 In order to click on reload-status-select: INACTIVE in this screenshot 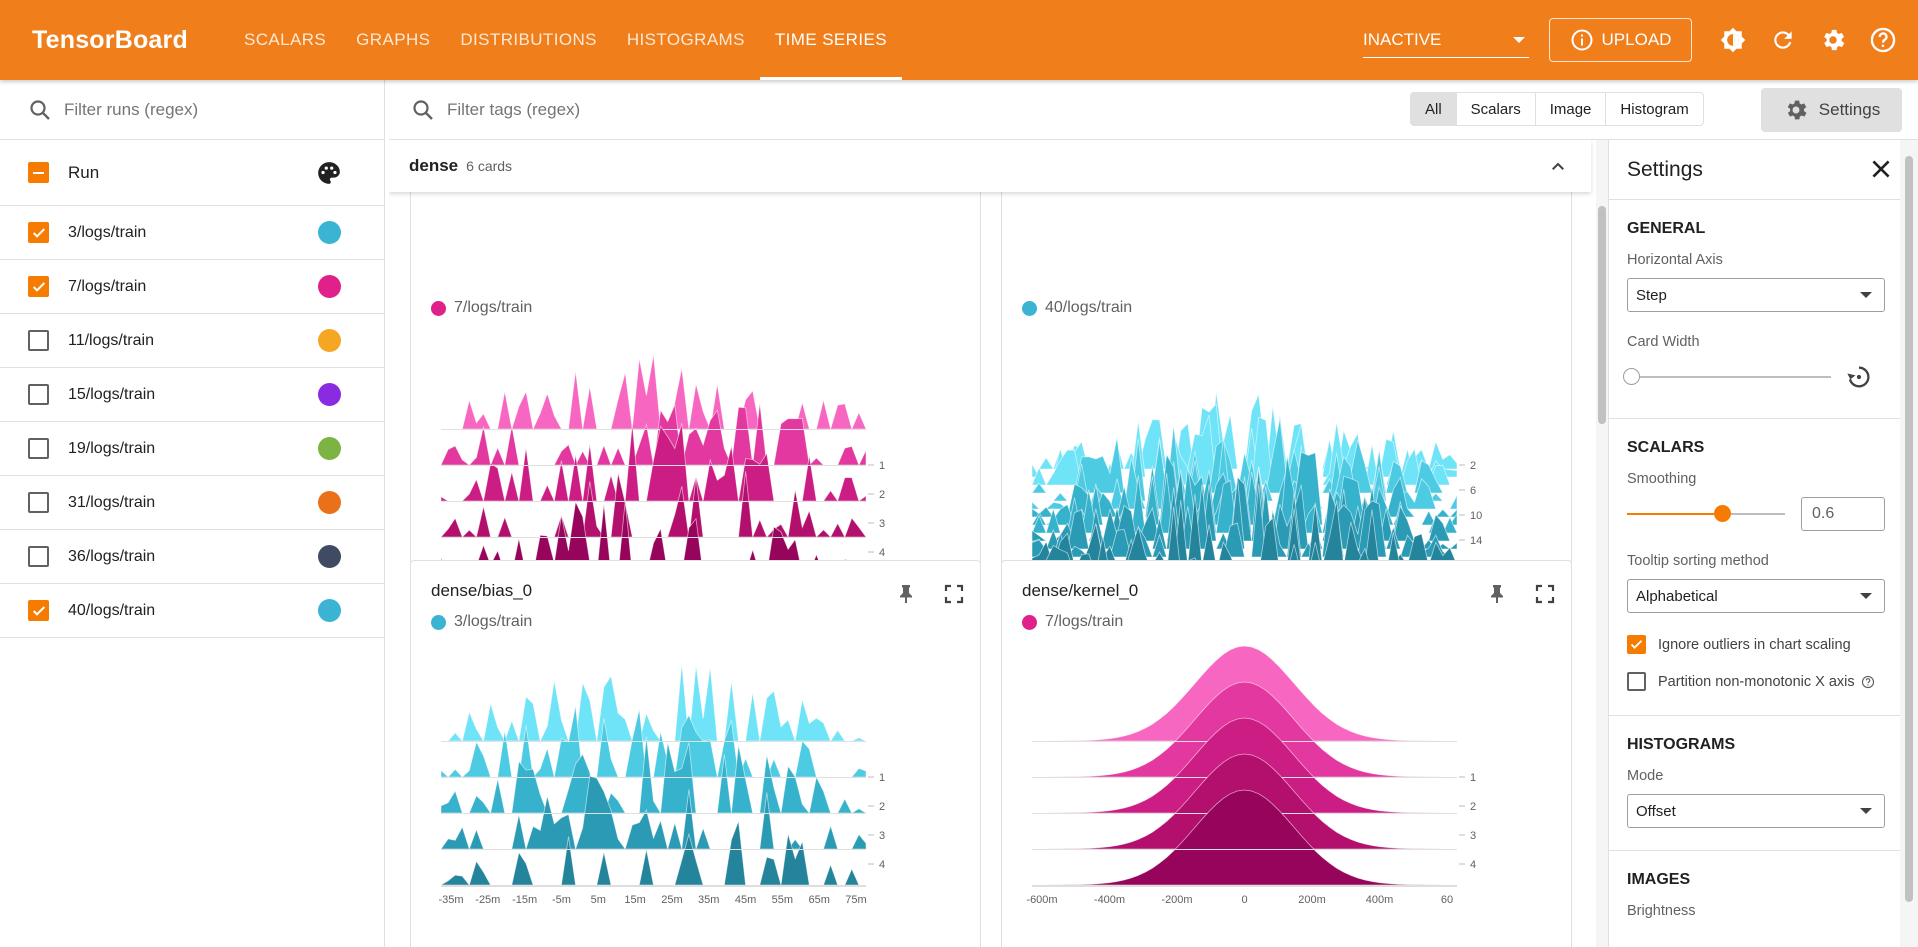, I will do `click(1446, 40)`.